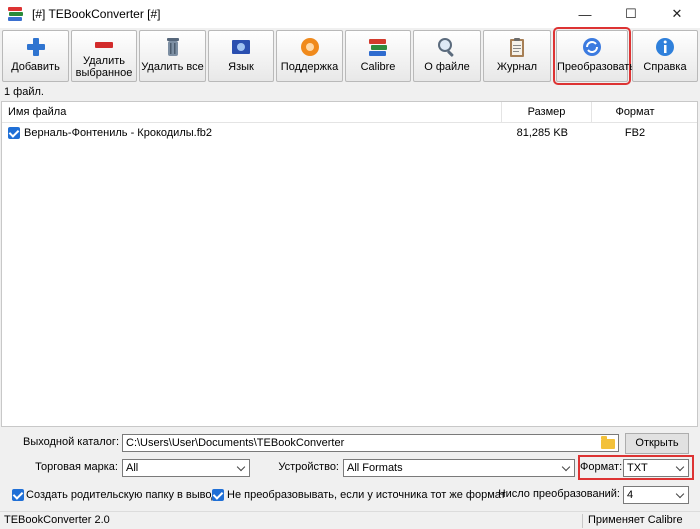 This screenshot has width=700, height=529. I want to click on window-title: [#] TEBookConverter [#], so click(96, 14).